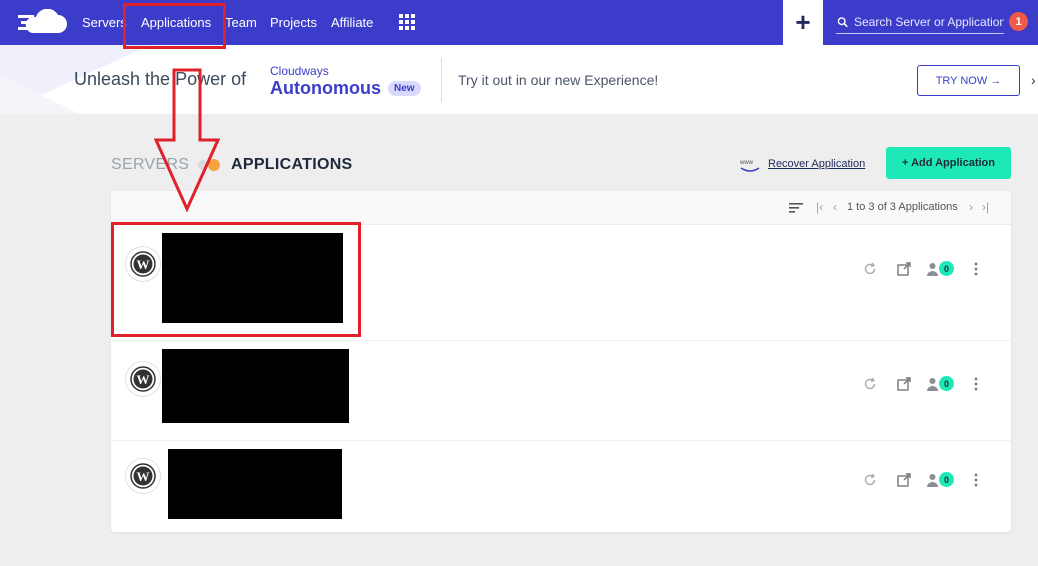  Describe the element at coordinates (203, 165) in the screenshot. I see `toggle-dot-track` at that location.